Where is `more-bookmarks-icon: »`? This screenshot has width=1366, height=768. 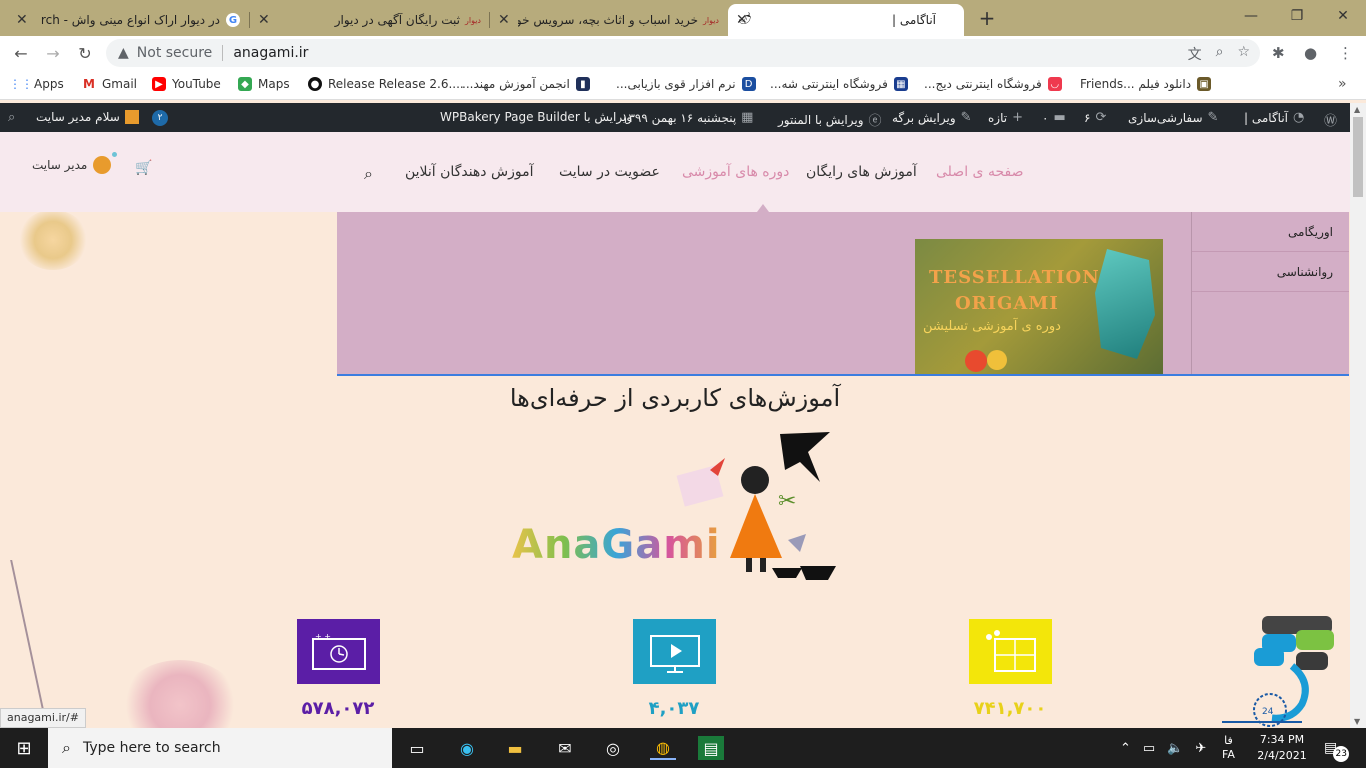
more-bookmarks-icon: » is located at coordinates (1342, 84).